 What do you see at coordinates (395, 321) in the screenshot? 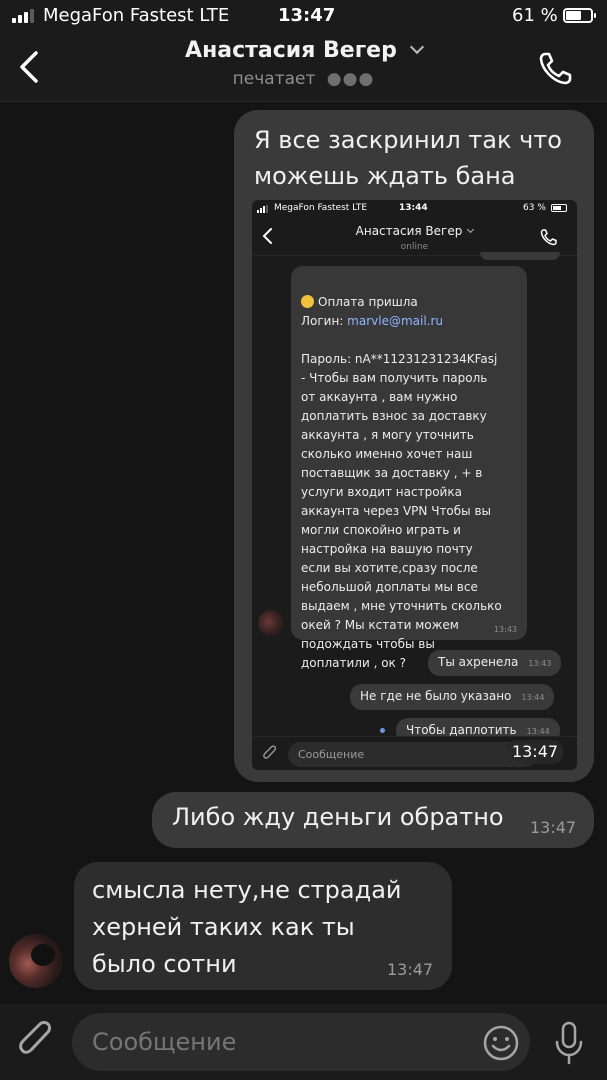
I see `screenshot-login-link: marvle@mail.ru` at bounding box center [395, 321].